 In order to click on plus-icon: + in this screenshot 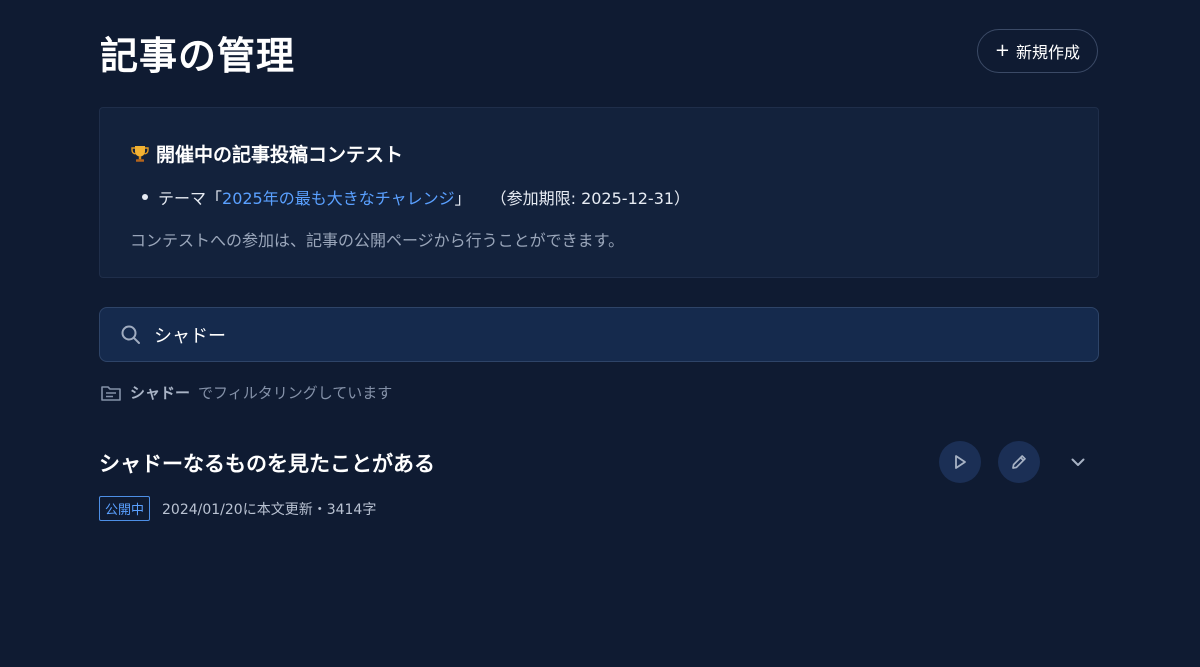, I will do `click(1002, 50)`.